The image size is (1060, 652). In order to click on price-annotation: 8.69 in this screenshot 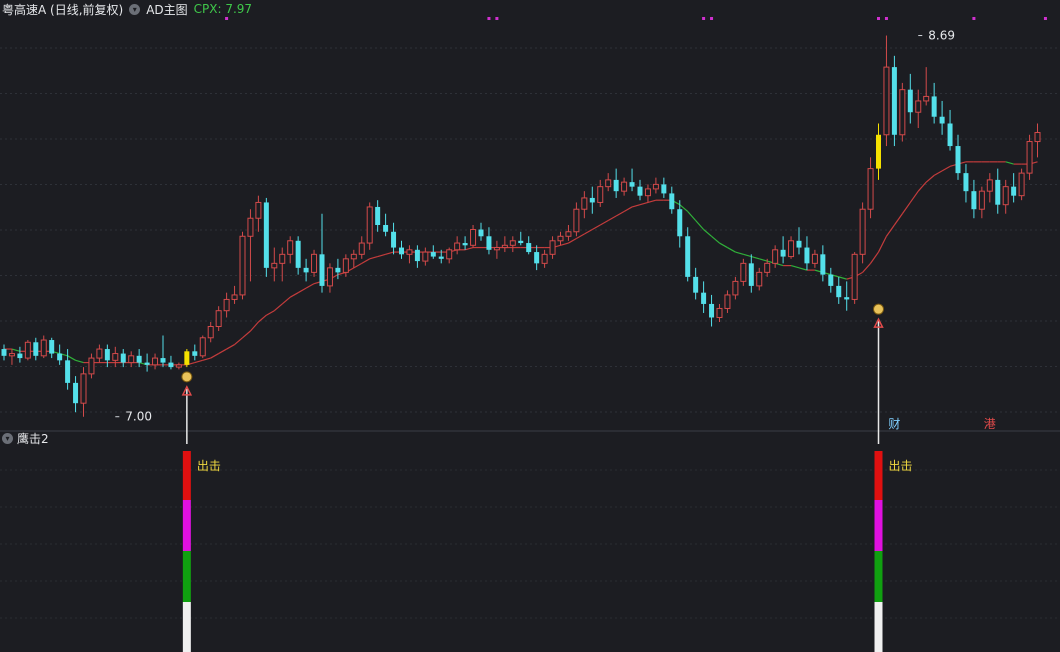, I will do `click(941, 36)`.